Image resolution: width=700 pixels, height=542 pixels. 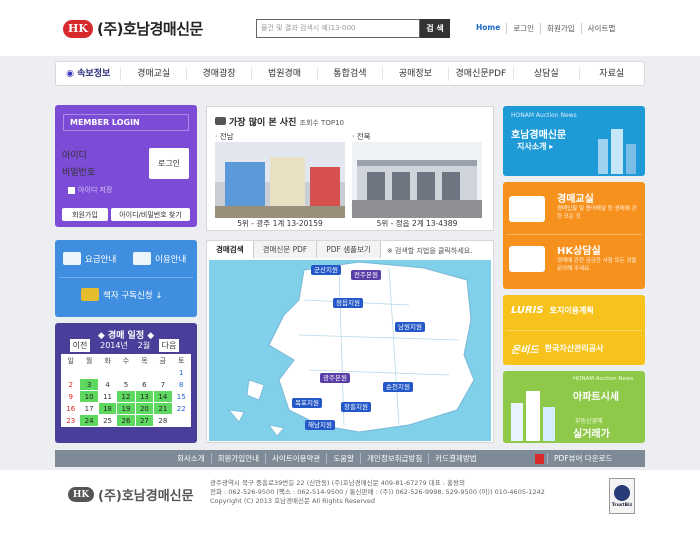 What do you see at coordinates (181, 396) in the screenshot?
I see `calendar-day: 15` at bounding box center [181, 396].